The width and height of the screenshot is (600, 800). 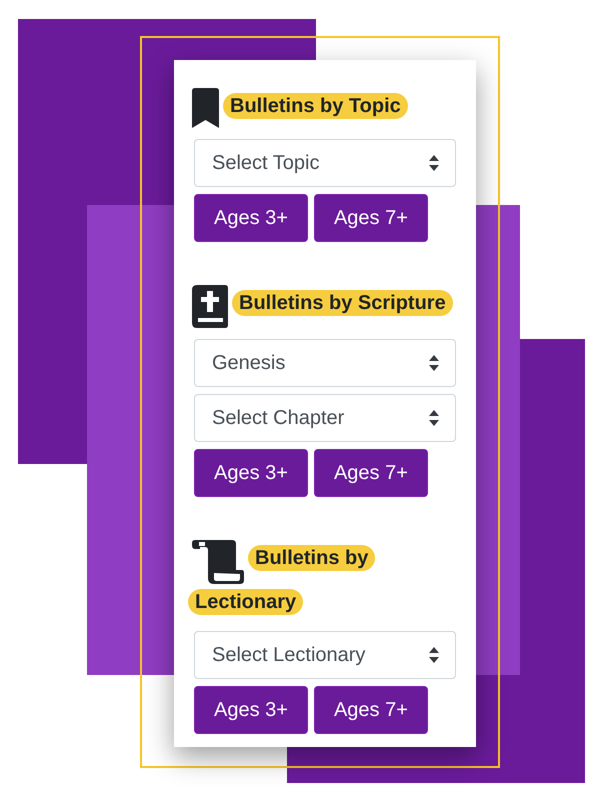 What do you see at coordinates (325, 163) in the screenshot?
I see `select-dropdown: Select Topic` at bounding box center [325, 163].